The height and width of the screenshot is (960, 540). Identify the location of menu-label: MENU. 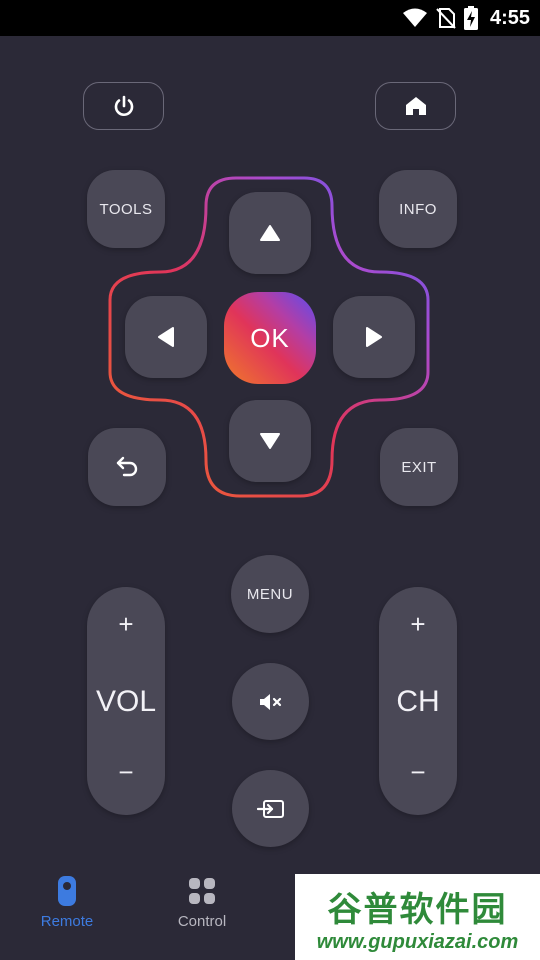
(270, 594).